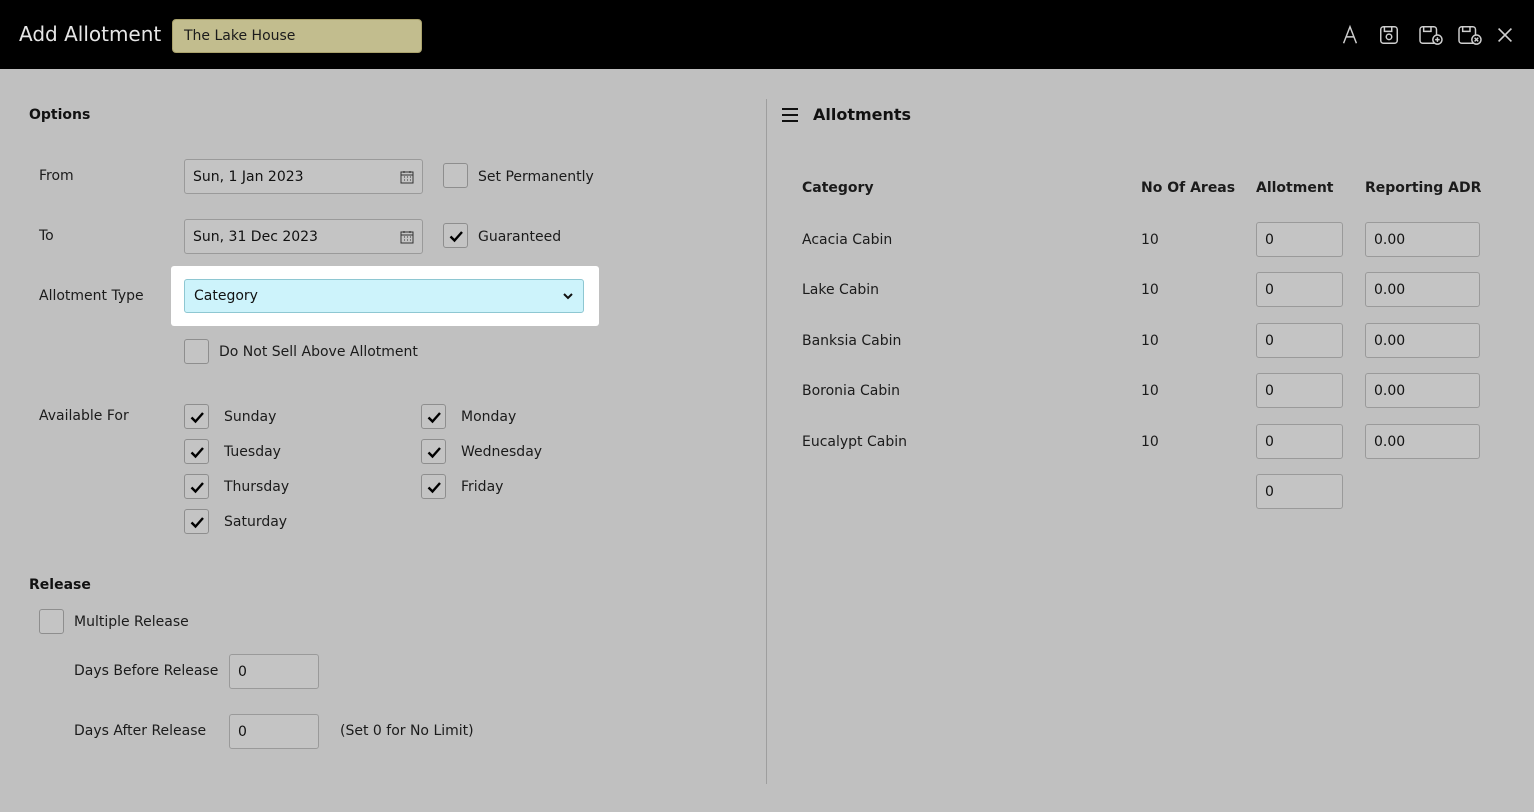 This screenshot has width=1534, height=812. I want to click on row-category: Eucalypt Cabin, so click(854, 442).